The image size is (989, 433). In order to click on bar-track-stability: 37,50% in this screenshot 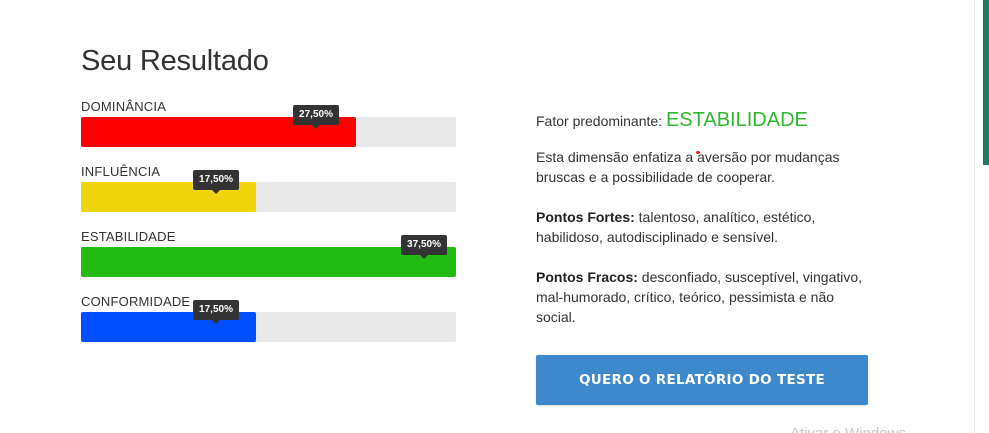, I will do `click(268, 256)`.